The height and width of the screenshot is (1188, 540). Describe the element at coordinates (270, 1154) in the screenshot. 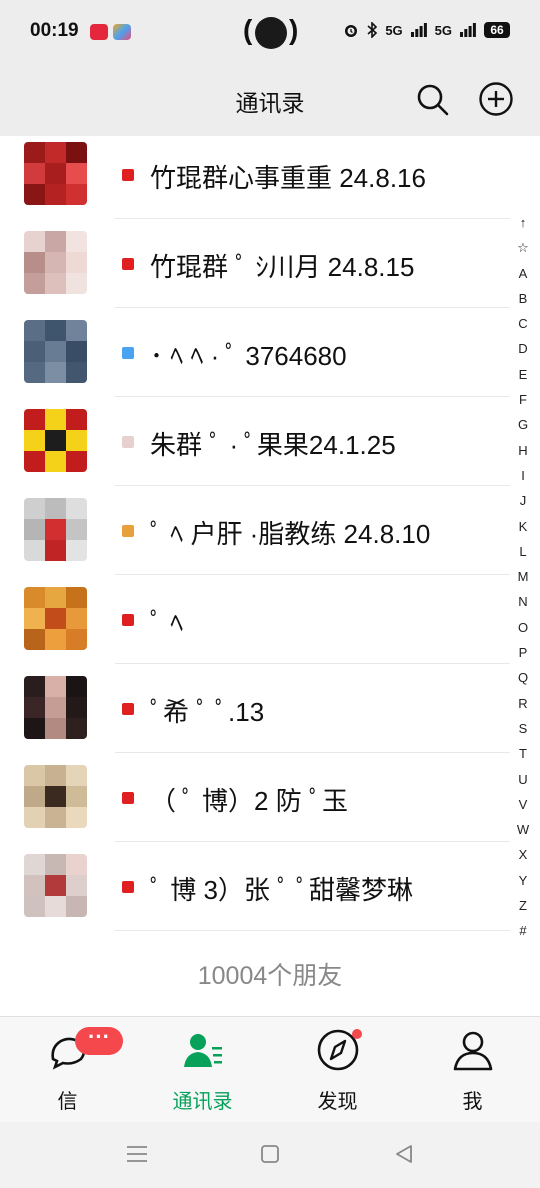

I see `home-icon` at that location.